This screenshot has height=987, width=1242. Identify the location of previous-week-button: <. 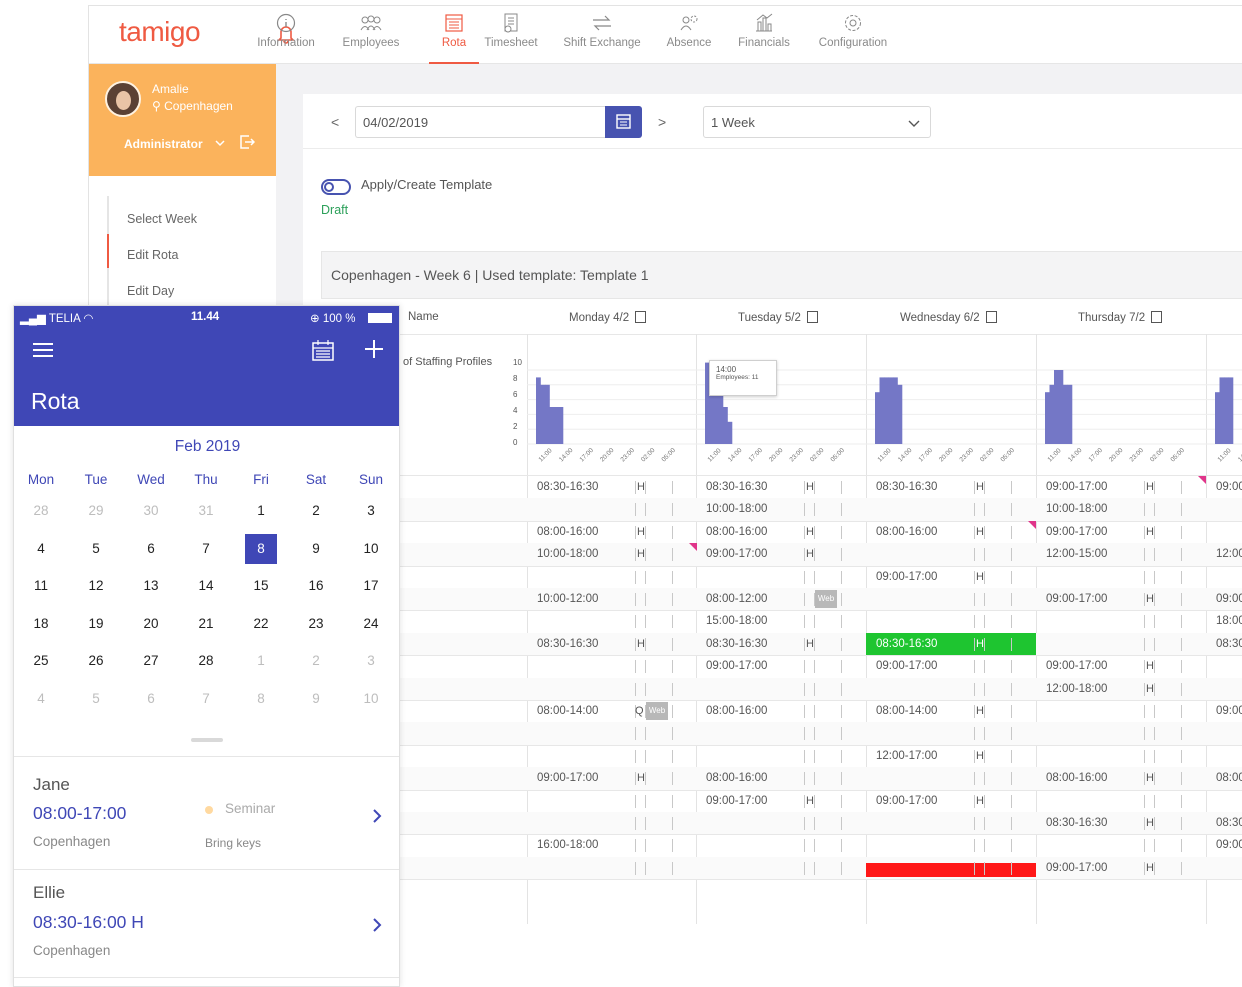
(335, 122).